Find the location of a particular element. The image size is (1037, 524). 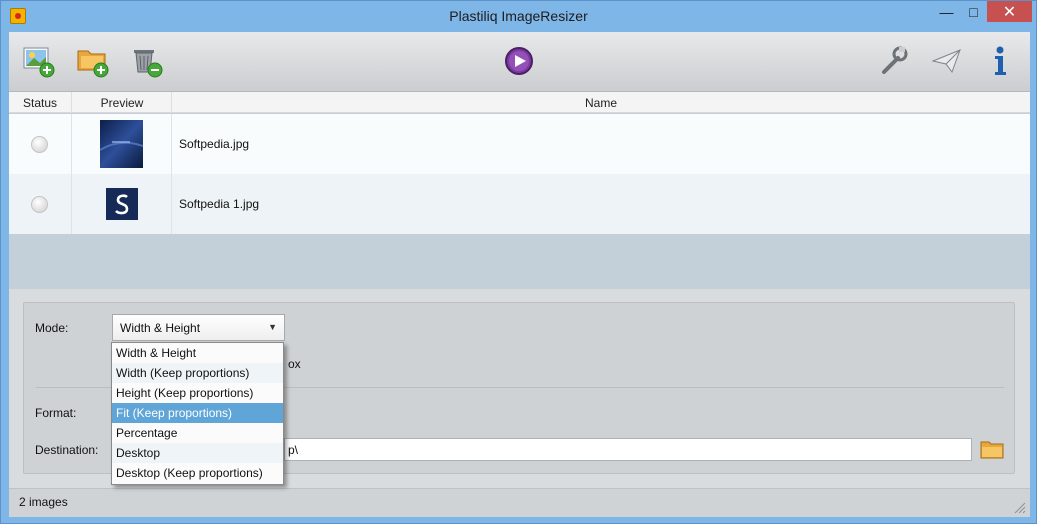

mode-select-value: Width & Height is located at coordinates (160, 328).